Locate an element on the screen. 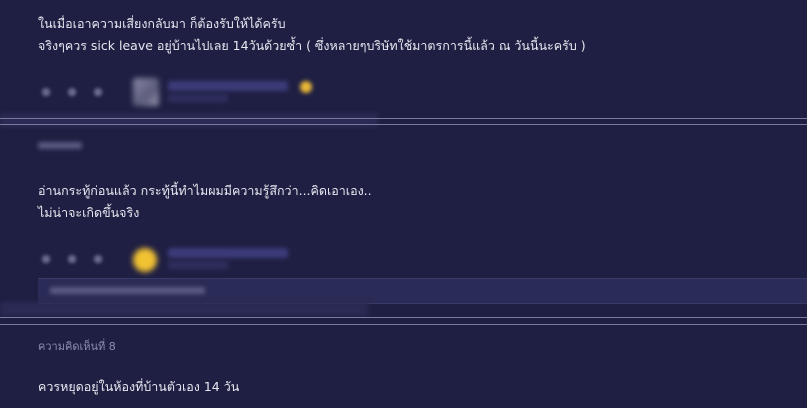  comment-text-line: ควรหยุดอยู่ในห้องที่บ้านตัวเอง 14 วัน is located at coordinates (139, 386).